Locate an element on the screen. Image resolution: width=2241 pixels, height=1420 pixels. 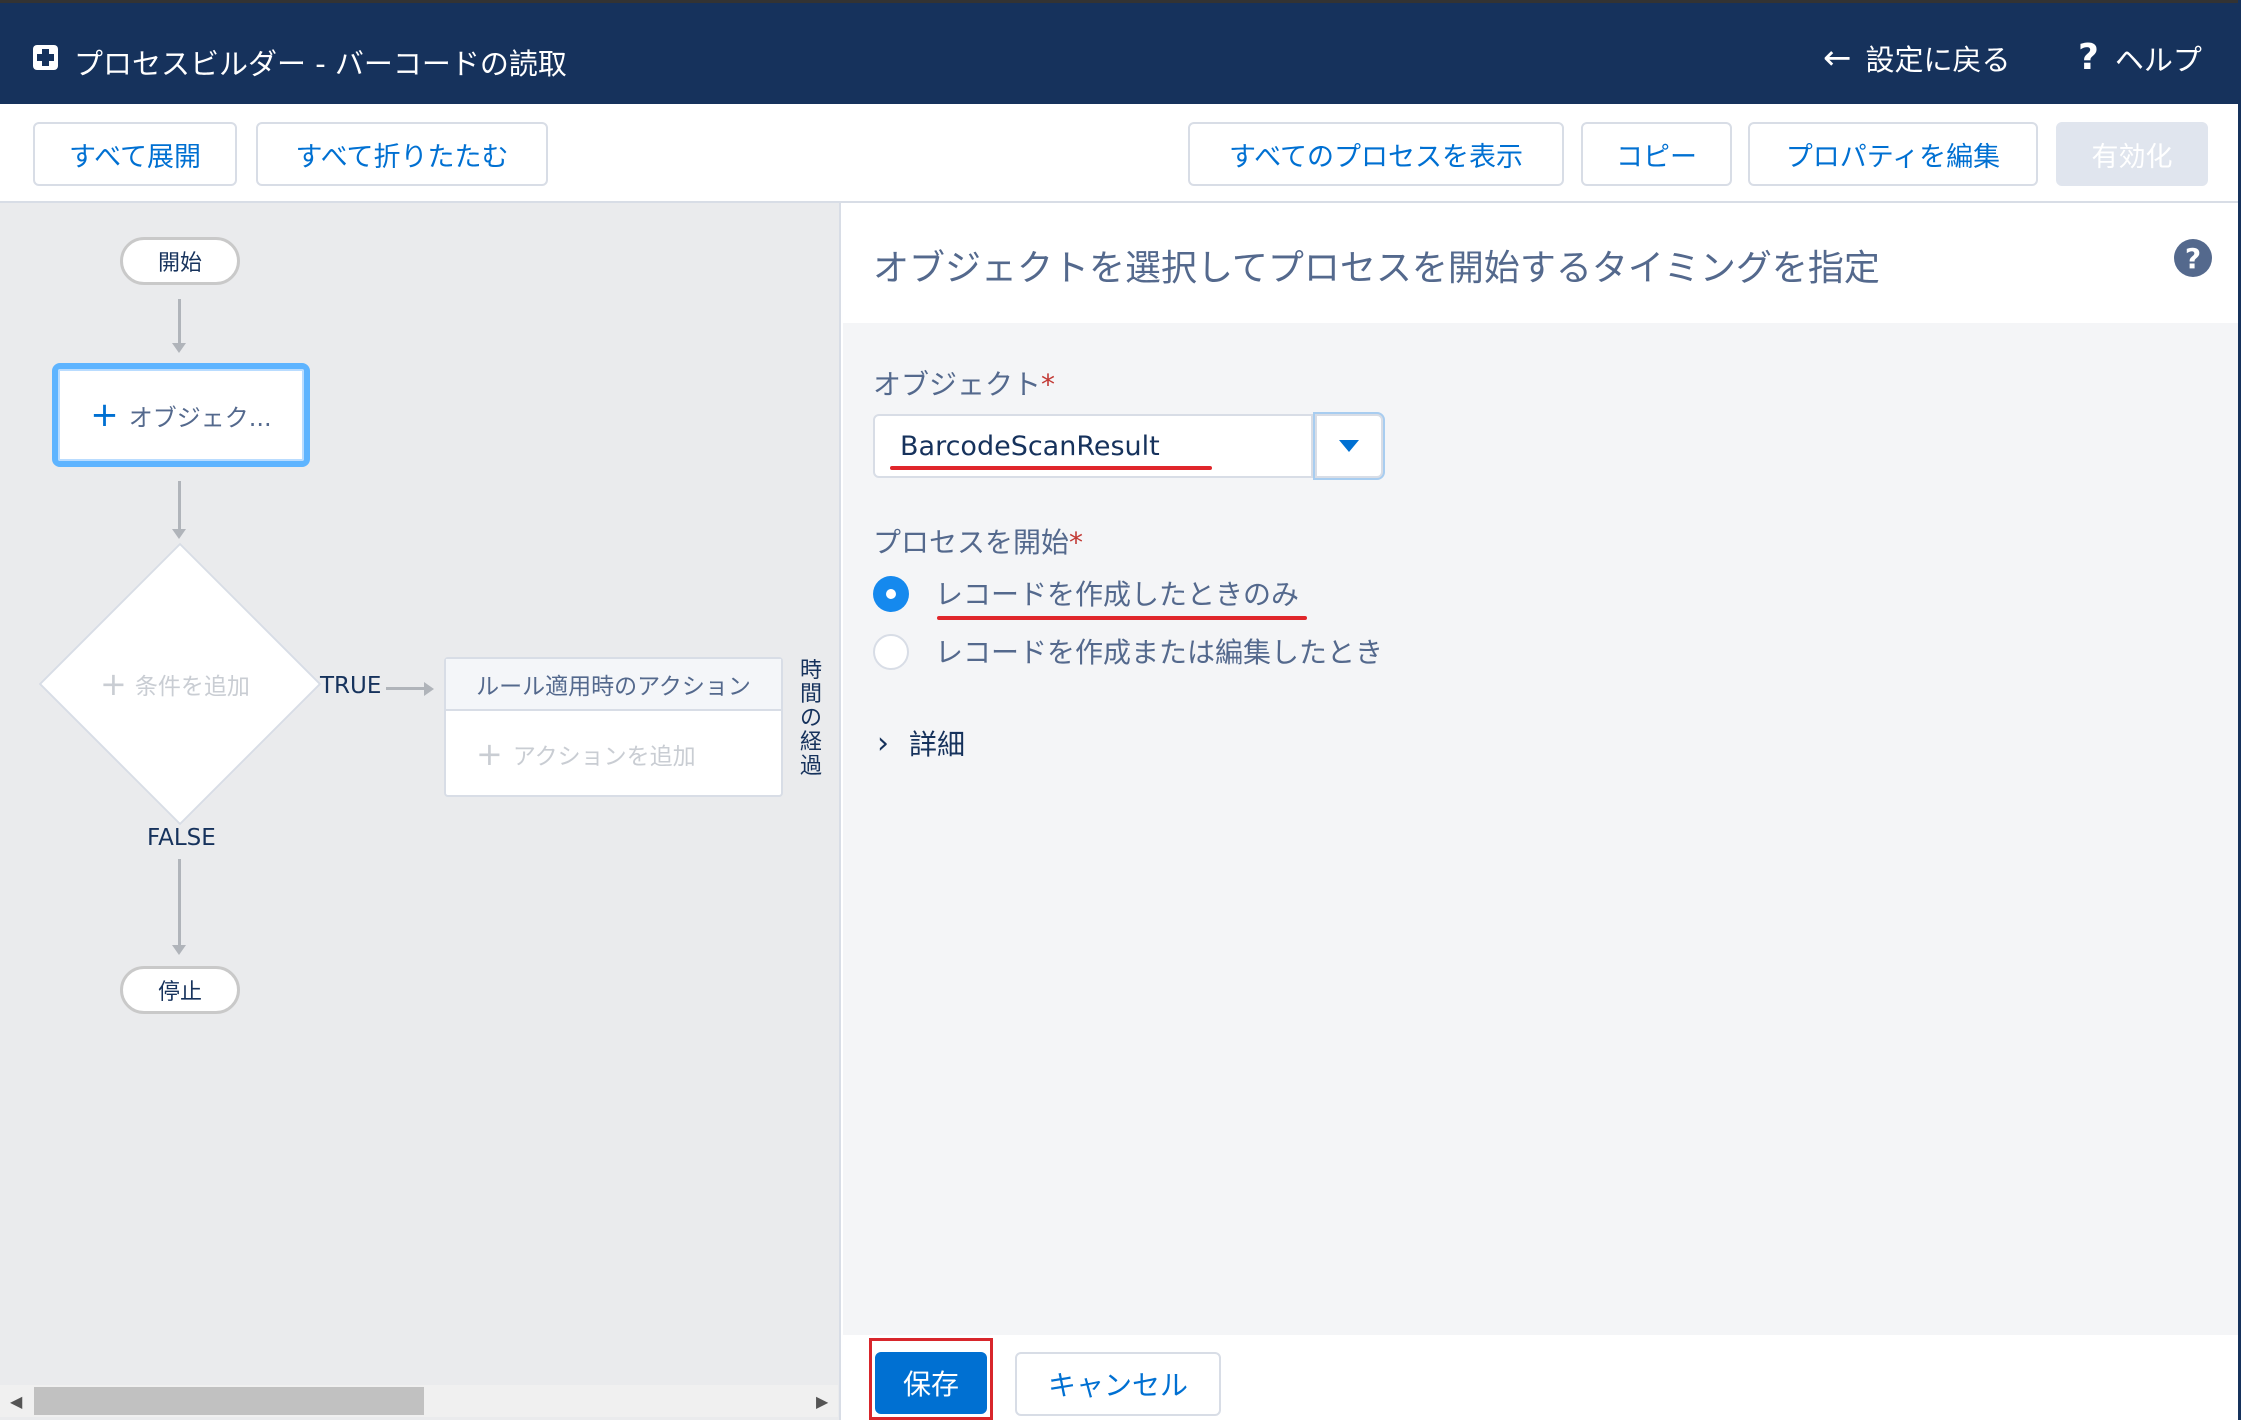
arrow-right-icon is located at coordinates (429, 689).